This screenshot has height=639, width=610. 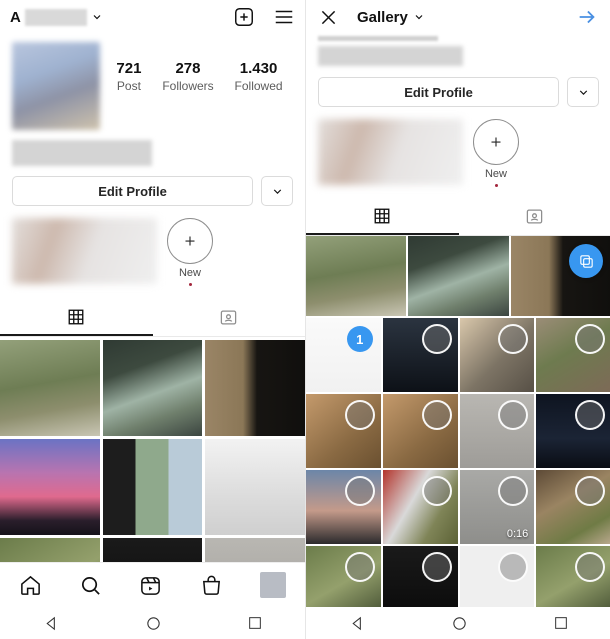 What do you see at coordinates (497, 507) in the screenshot?
I see `gallery-cell: 0:16` at bounding box center [497, 507].